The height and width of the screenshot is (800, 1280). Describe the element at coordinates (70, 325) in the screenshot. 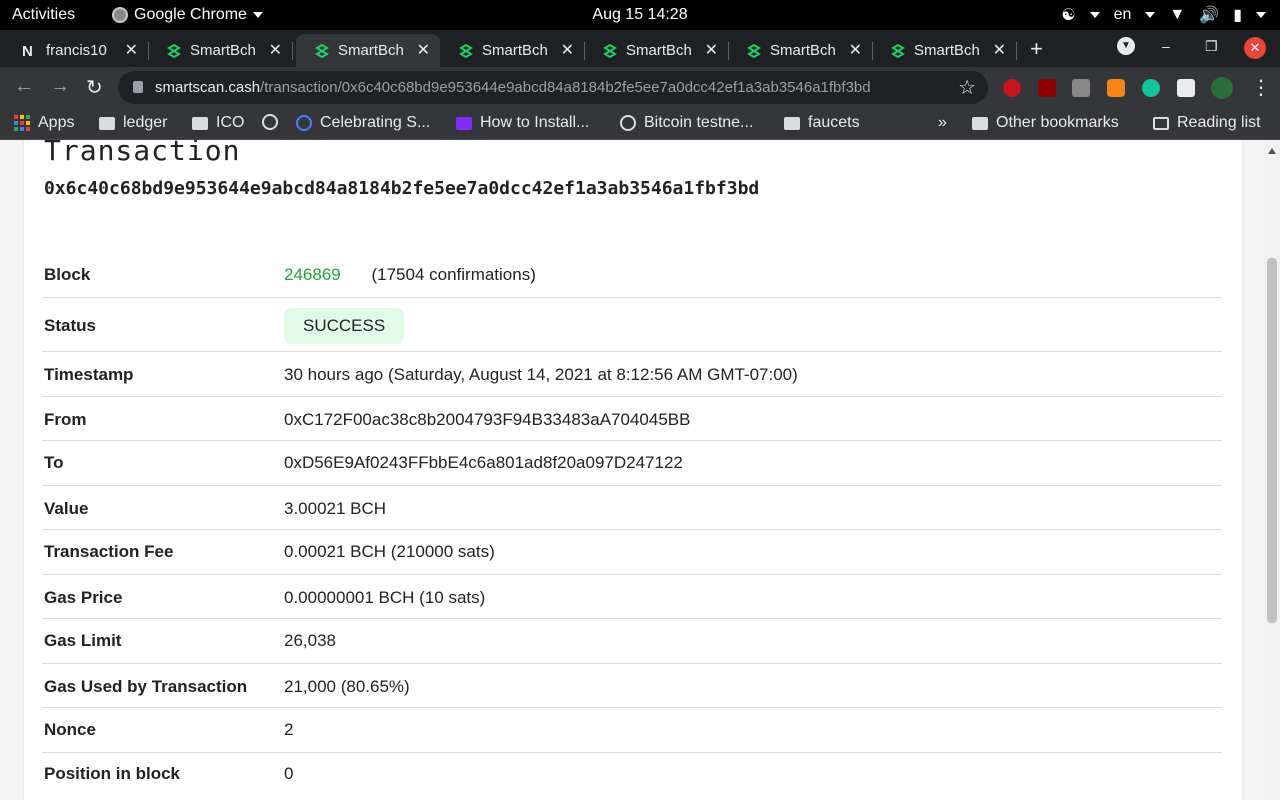

I see `row-label: Status` at that location.